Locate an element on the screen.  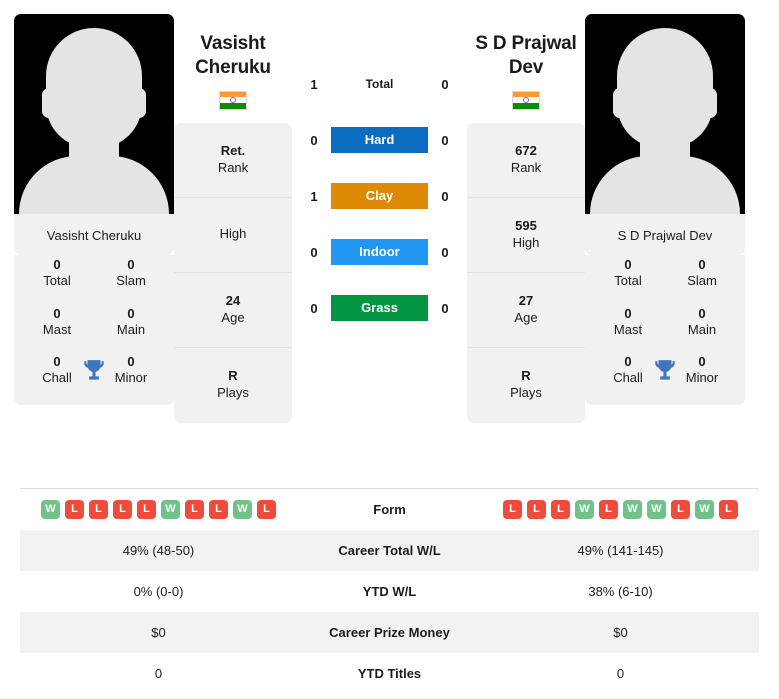
left-player-info-stack: Ret. Rank High 24 Age R Plays is located at coordinates (233, 272).